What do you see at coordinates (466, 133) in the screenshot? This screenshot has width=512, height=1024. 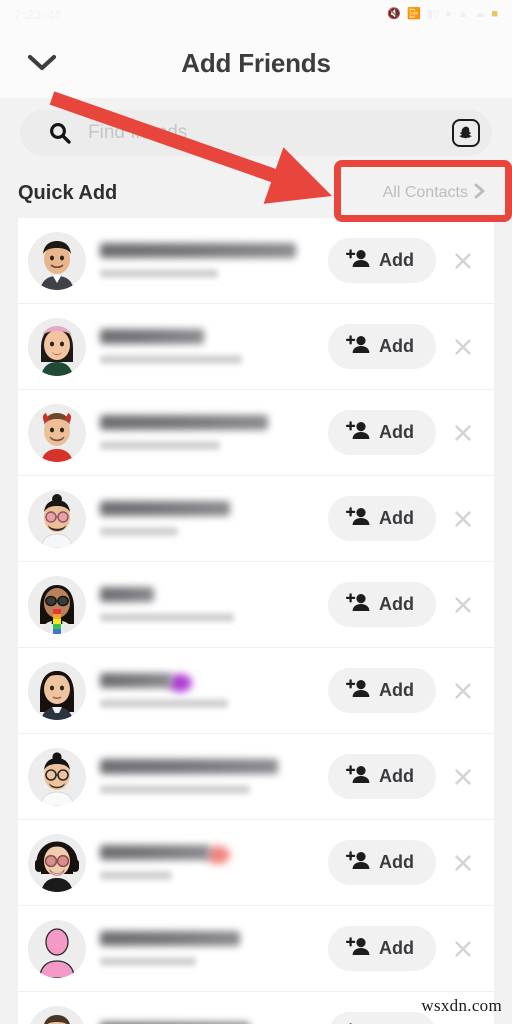 I see `snapchat-ghost-icon` at bounding box center [466, 133].